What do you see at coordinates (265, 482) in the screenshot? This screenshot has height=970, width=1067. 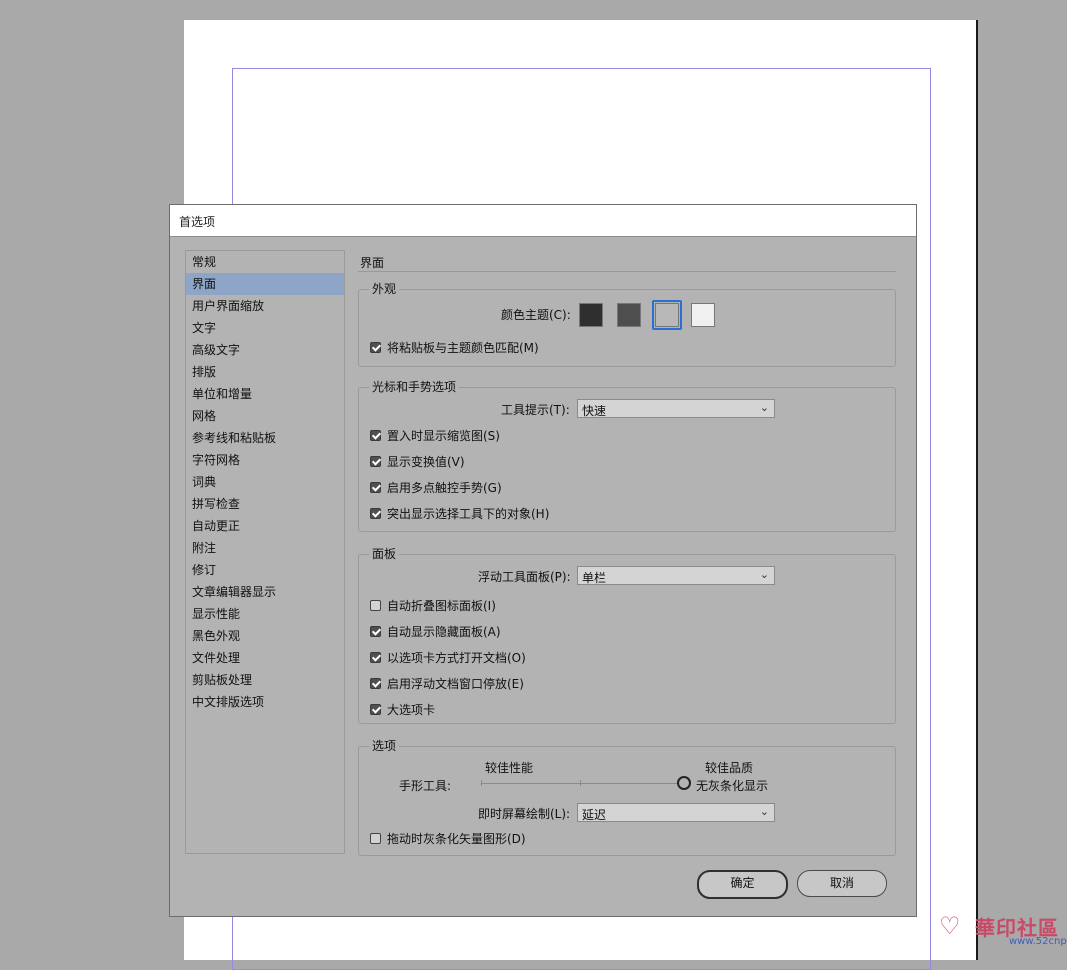 I see `nav-item: 词典` at bounding box center [265, 482].